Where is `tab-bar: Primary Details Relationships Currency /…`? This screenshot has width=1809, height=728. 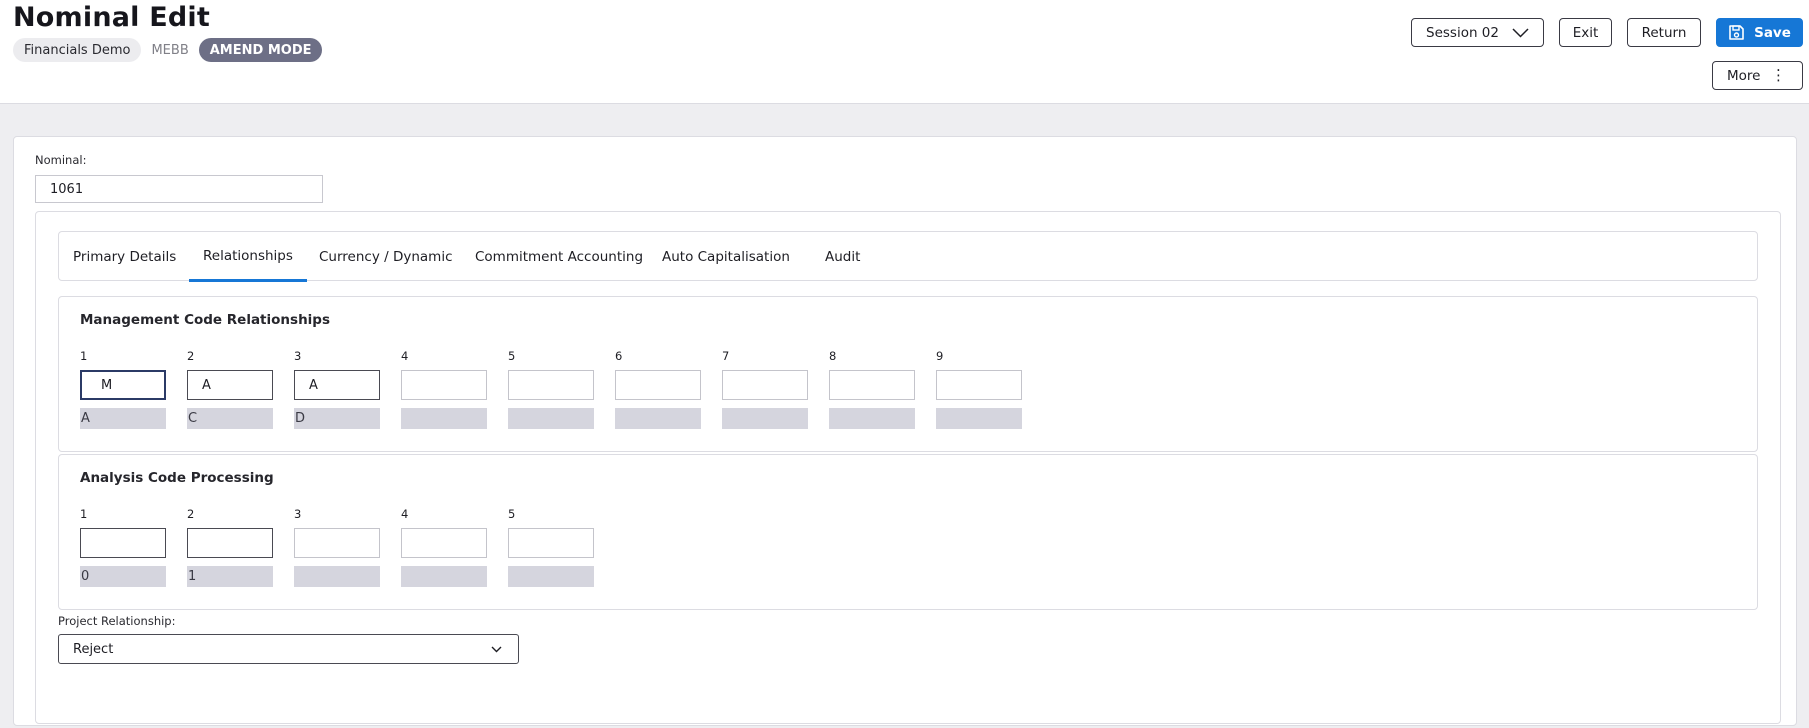 tab-bar: Primary Details Relationships Currency /… is located at coordinates (908, 256).